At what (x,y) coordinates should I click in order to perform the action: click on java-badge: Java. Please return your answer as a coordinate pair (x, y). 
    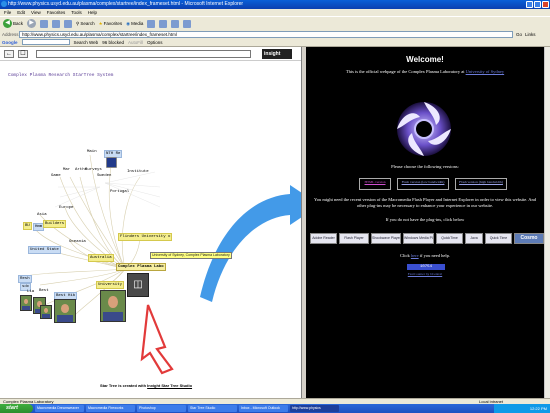
    Looking at the image, I should click on (474, 238).